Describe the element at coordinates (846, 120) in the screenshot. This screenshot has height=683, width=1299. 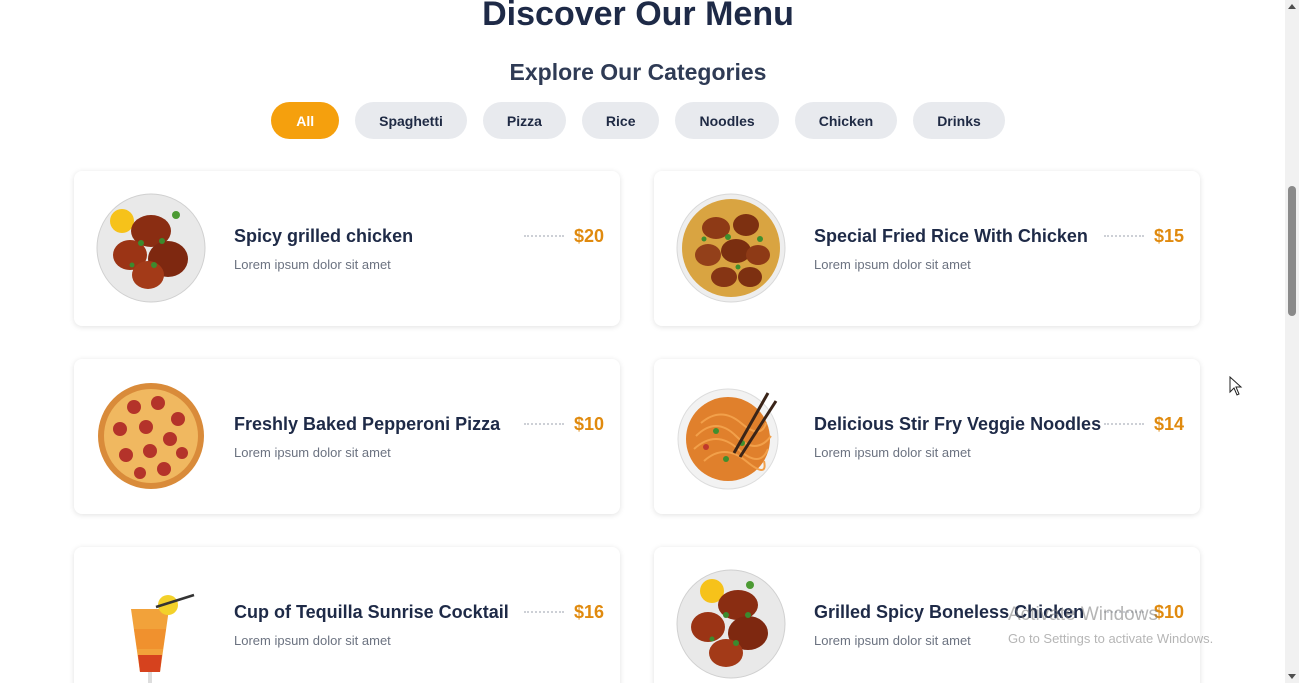
I see `category-chip-chicken: Chicken` at that location.